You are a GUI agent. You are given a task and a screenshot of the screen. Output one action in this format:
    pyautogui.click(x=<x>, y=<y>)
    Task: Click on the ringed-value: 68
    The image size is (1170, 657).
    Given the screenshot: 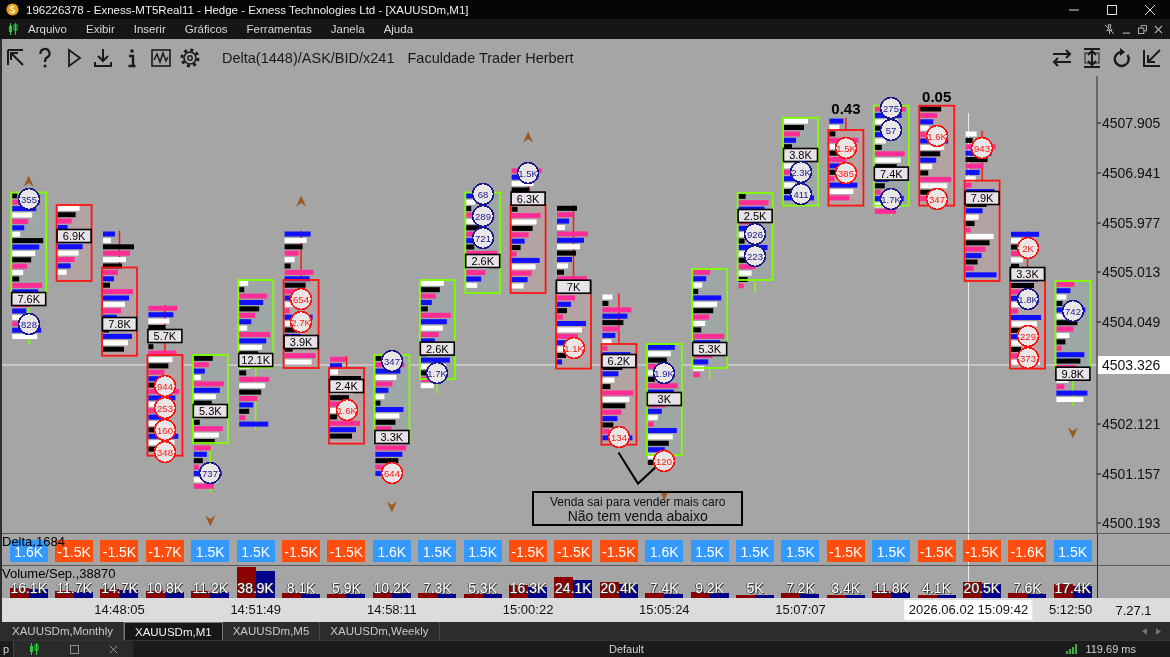 What is the action you would take?
    pyautogui.click(x=483, y=194)
    